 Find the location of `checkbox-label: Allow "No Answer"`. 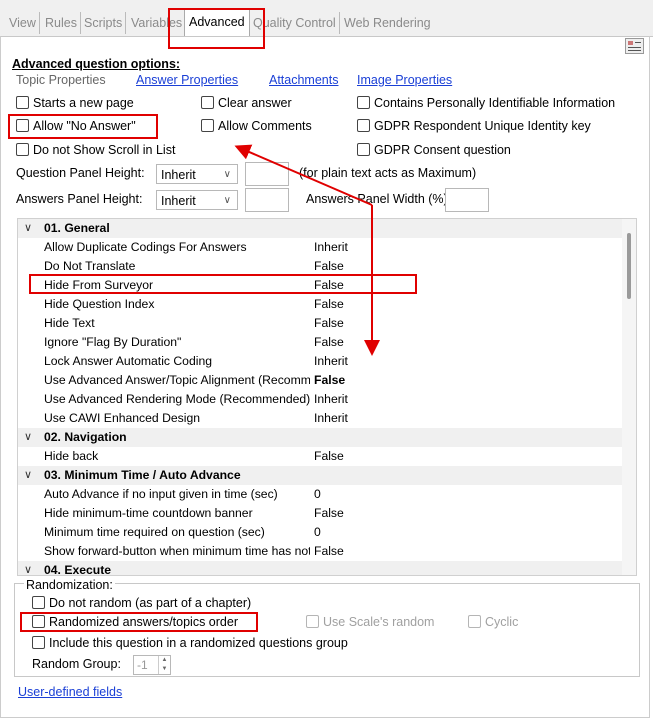

checkbox-label: Allow "No Answer" is located at coordinates (84, 126).